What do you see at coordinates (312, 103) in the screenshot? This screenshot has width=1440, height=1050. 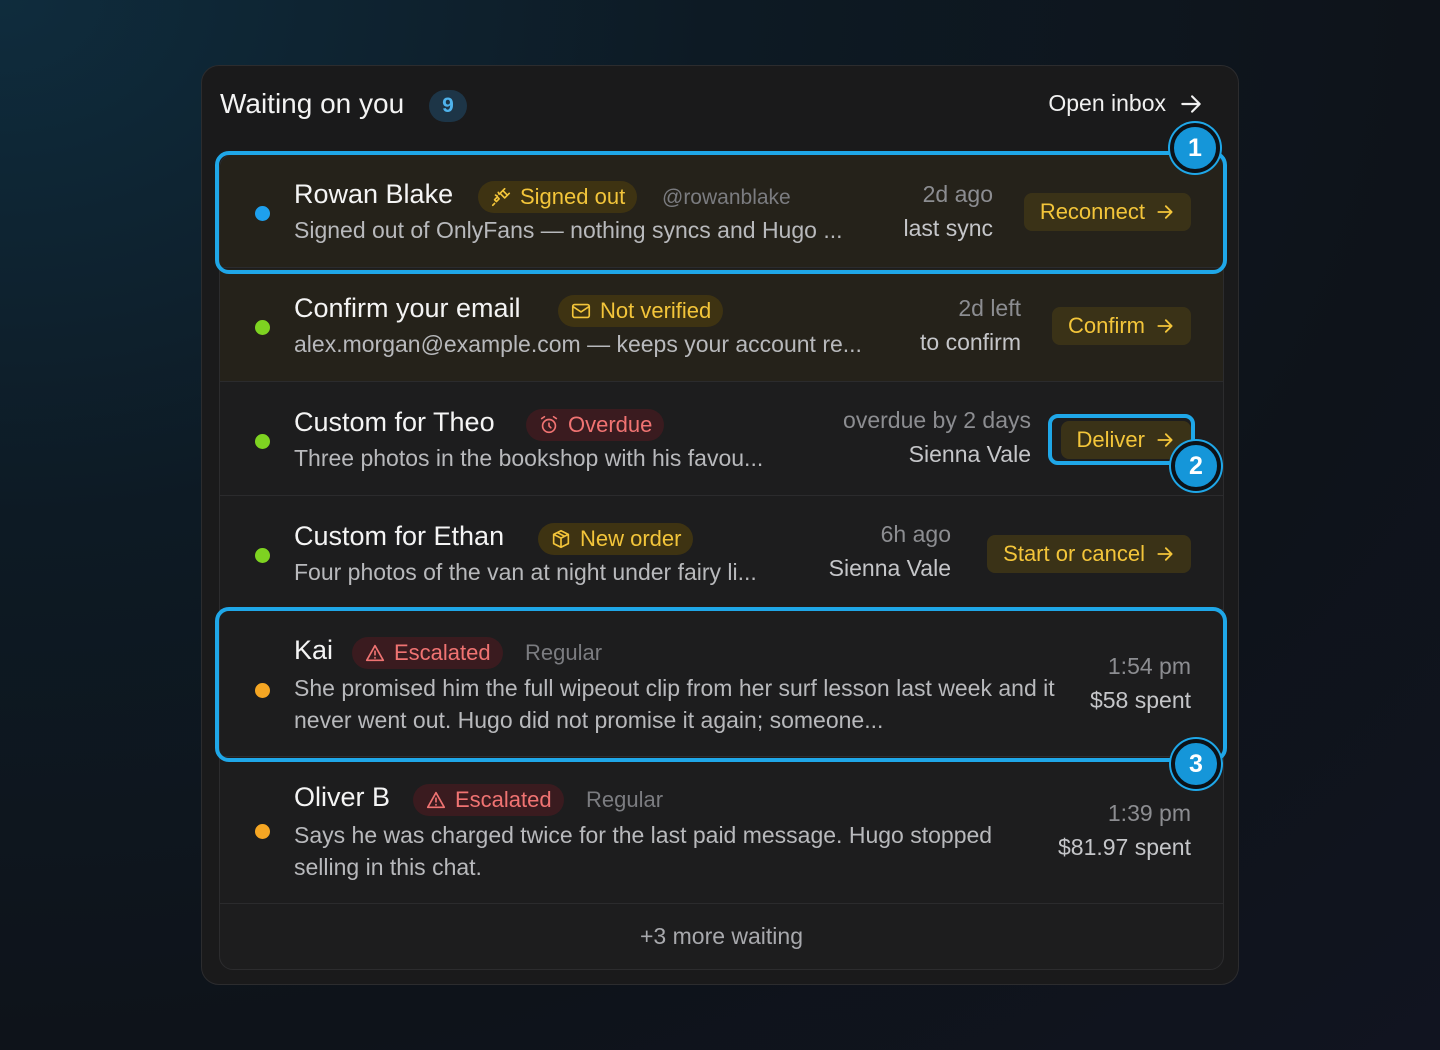 I see `panel-title: Waiting on you` at bounding box center [312, 103].